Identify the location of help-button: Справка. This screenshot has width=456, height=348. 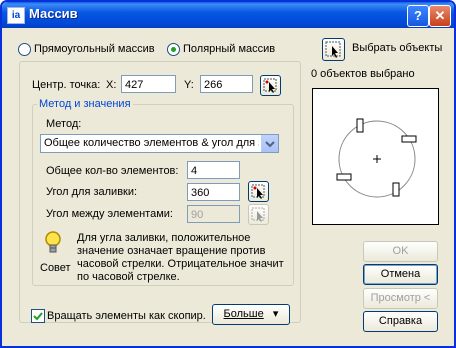
(400, 321).